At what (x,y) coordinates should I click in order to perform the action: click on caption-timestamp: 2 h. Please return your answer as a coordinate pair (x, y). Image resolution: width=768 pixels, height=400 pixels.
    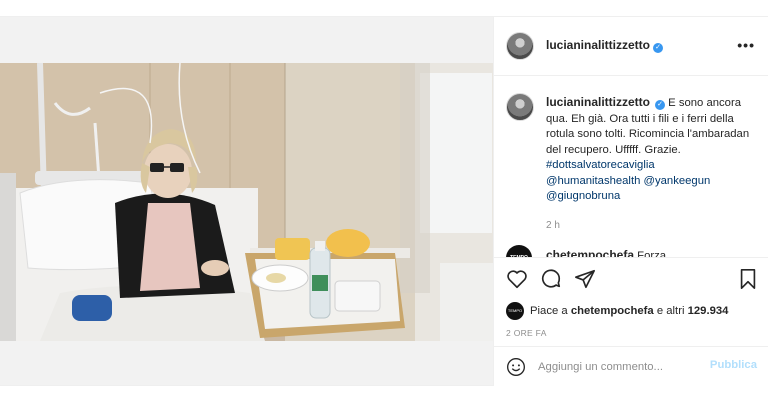
    Looking at the image, I should click on (553, 225).